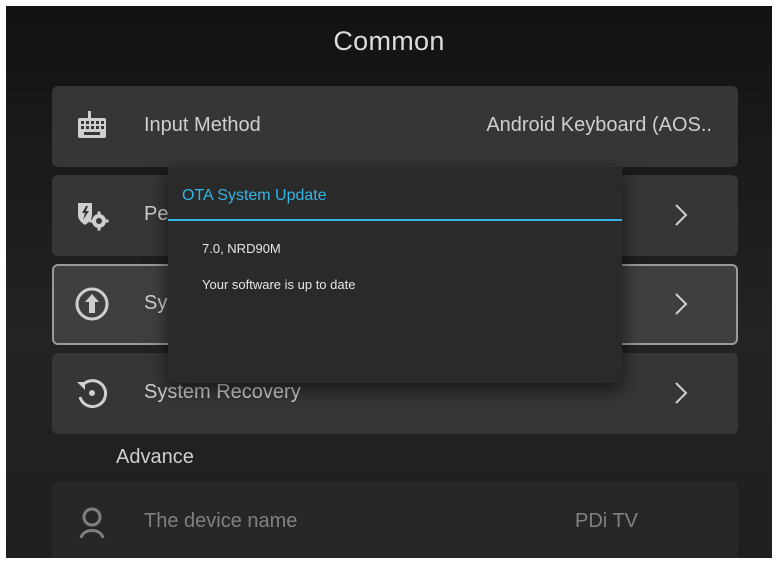 The width and height of the screenshot is (778, 564). I want to click on settings-item-label: The device name, so click(221, 521).